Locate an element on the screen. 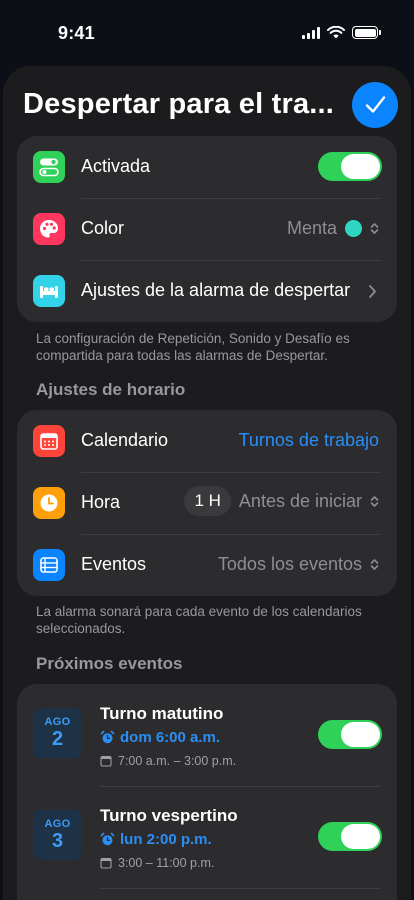 The width and height of the screenshot is (414, 900). calendar-icon is located at coordinates (49, 441).